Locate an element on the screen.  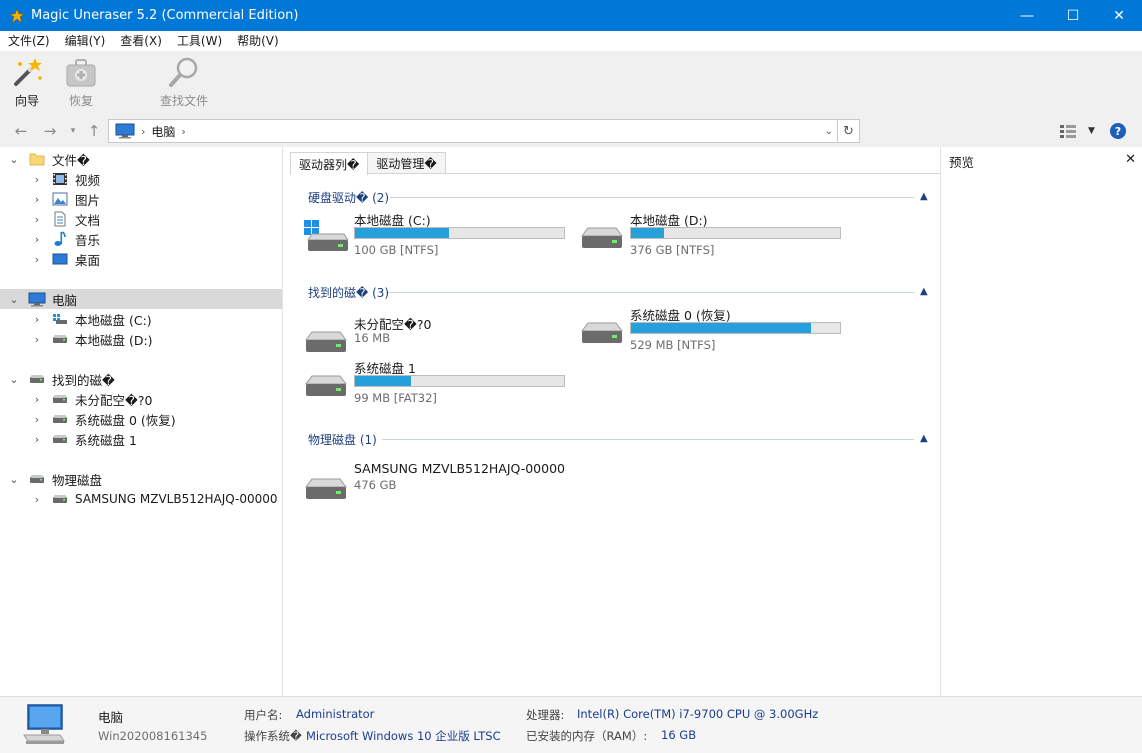
tree-item-documents: › 文档 is located at coordinates (141, 219).